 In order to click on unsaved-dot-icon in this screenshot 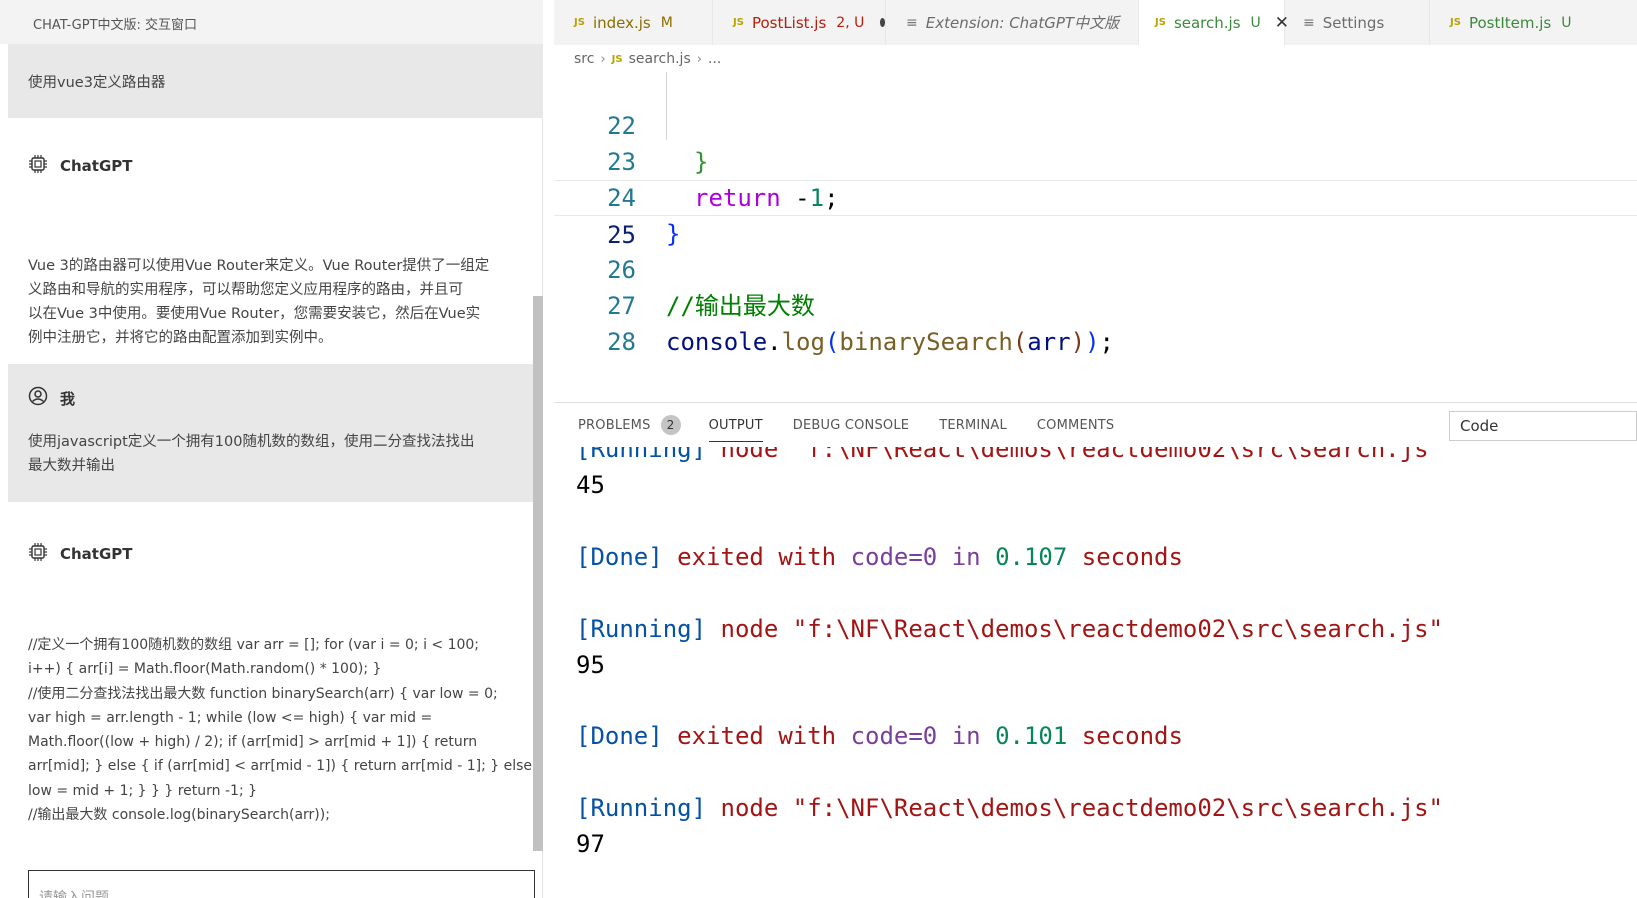, I will do `click(882, 22)`.